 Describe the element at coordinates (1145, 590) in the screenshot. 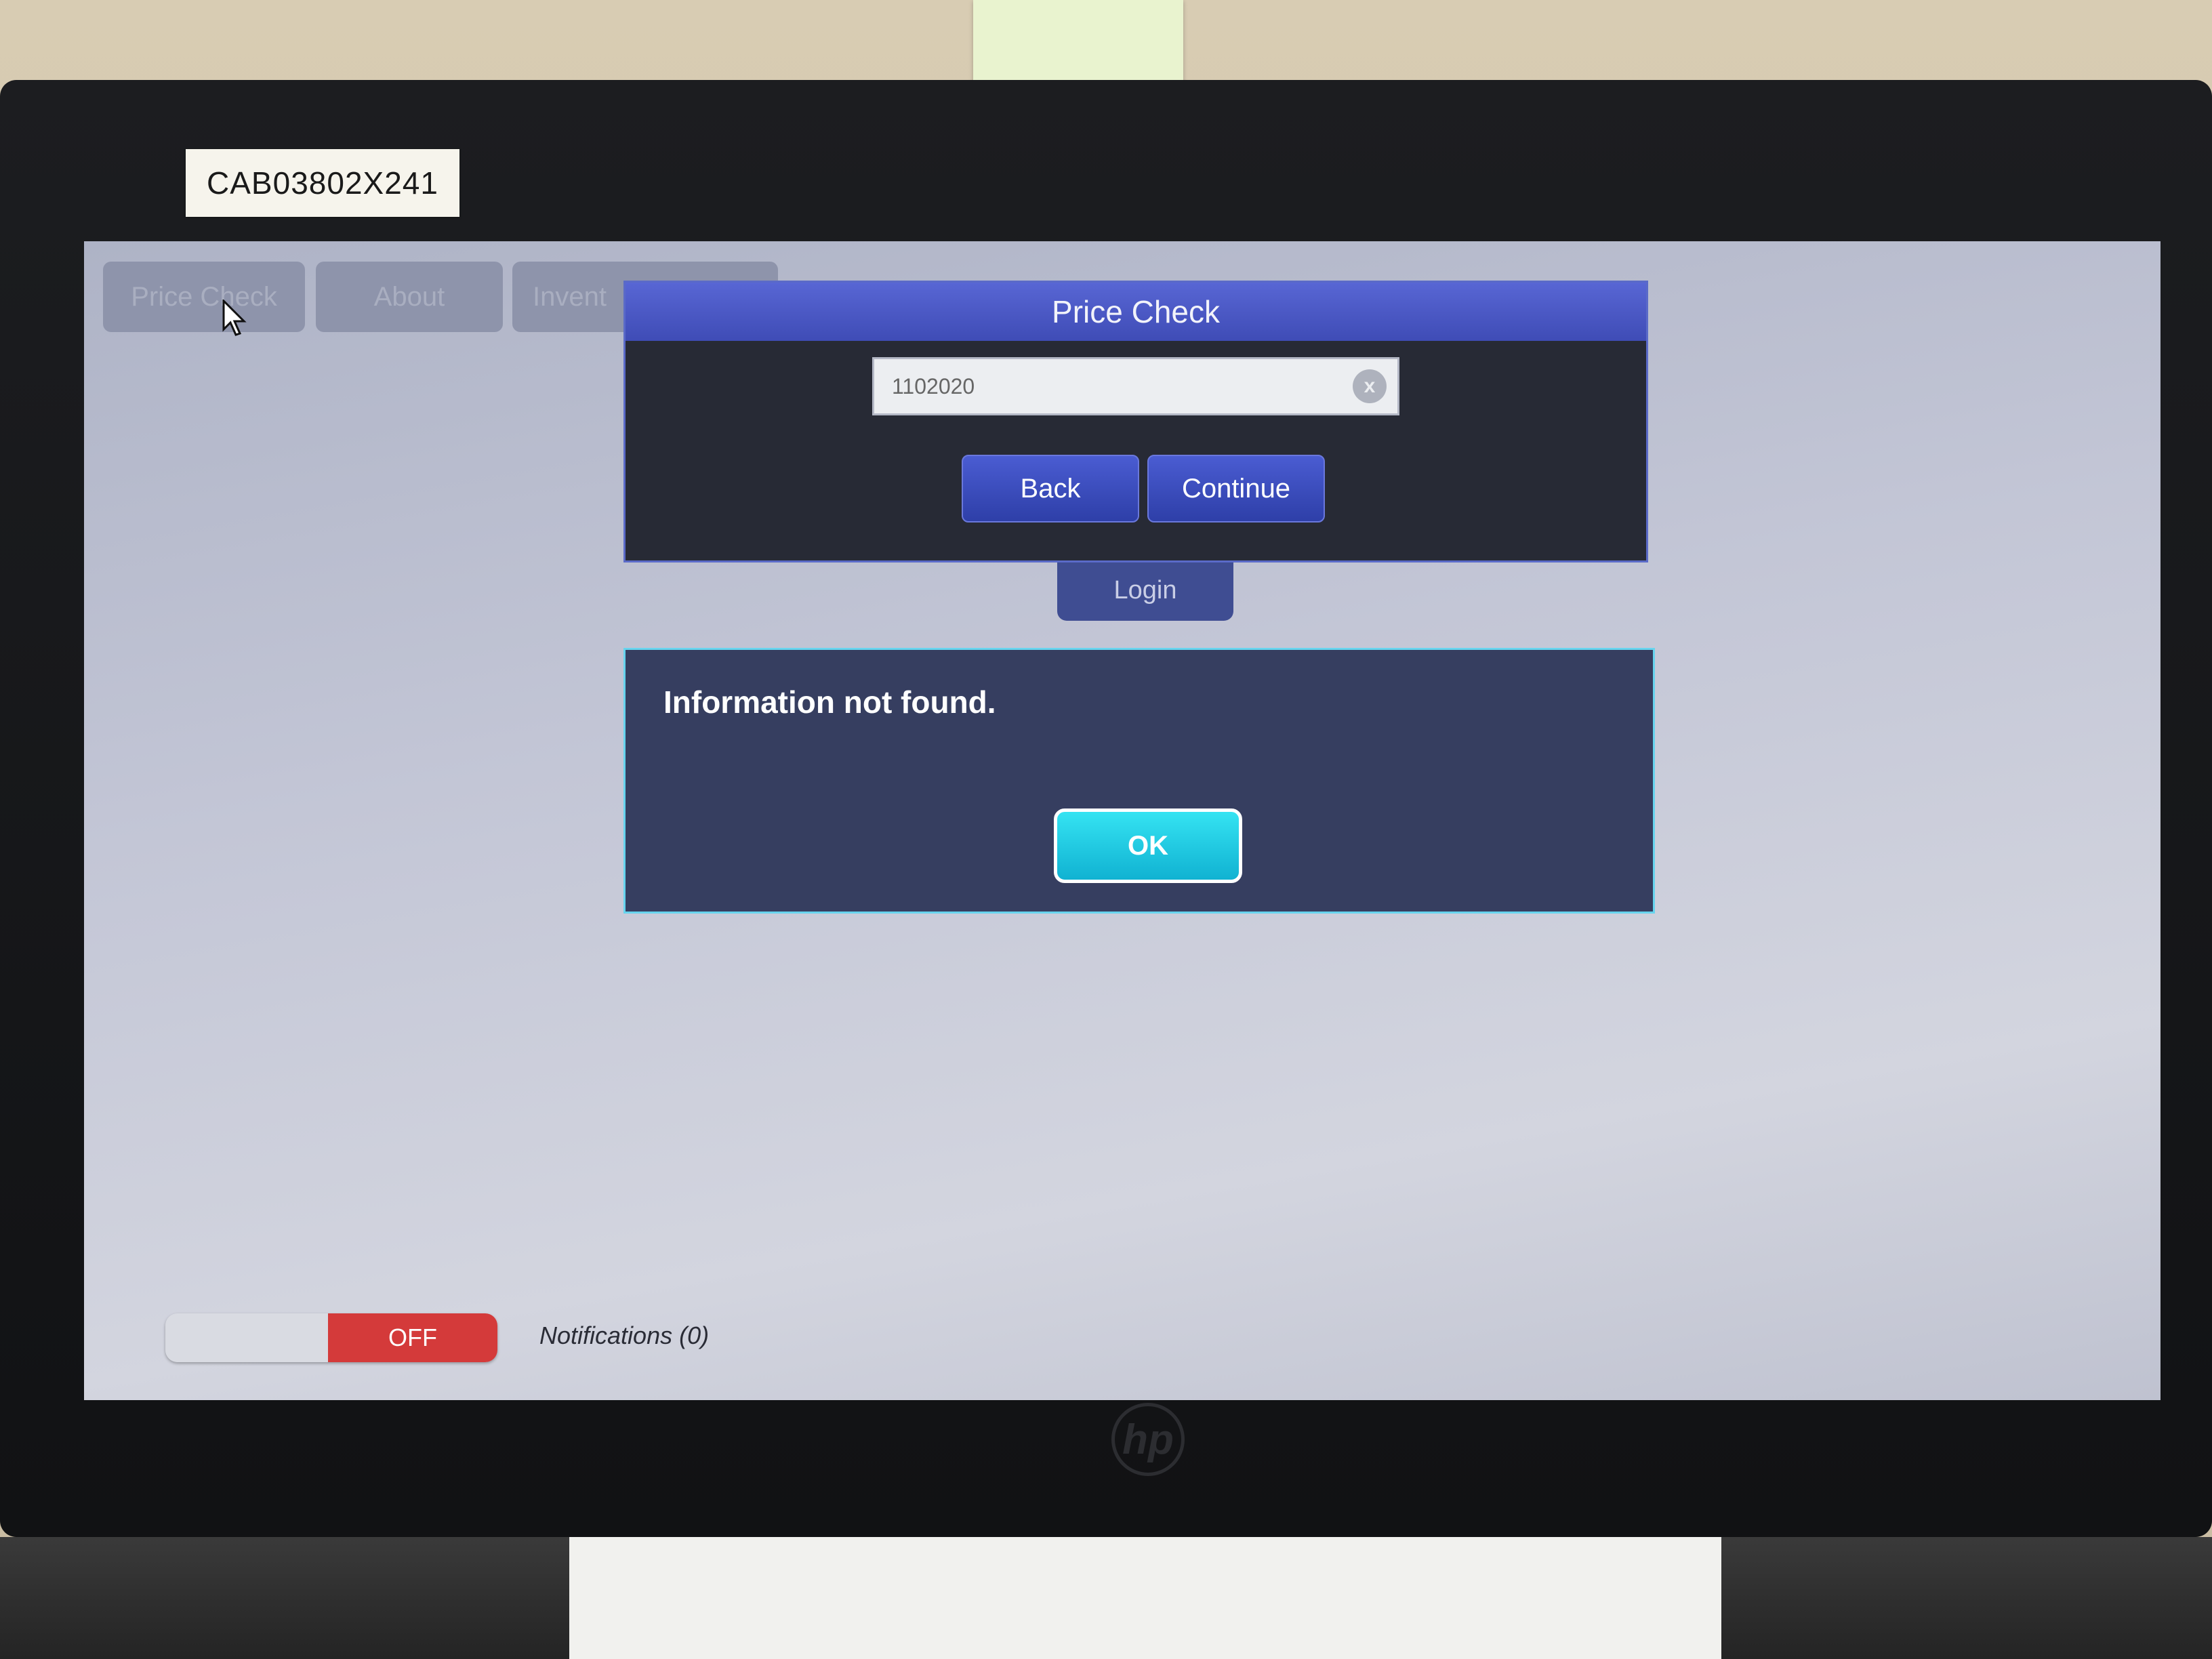

I see `login-button: Login` at that location.